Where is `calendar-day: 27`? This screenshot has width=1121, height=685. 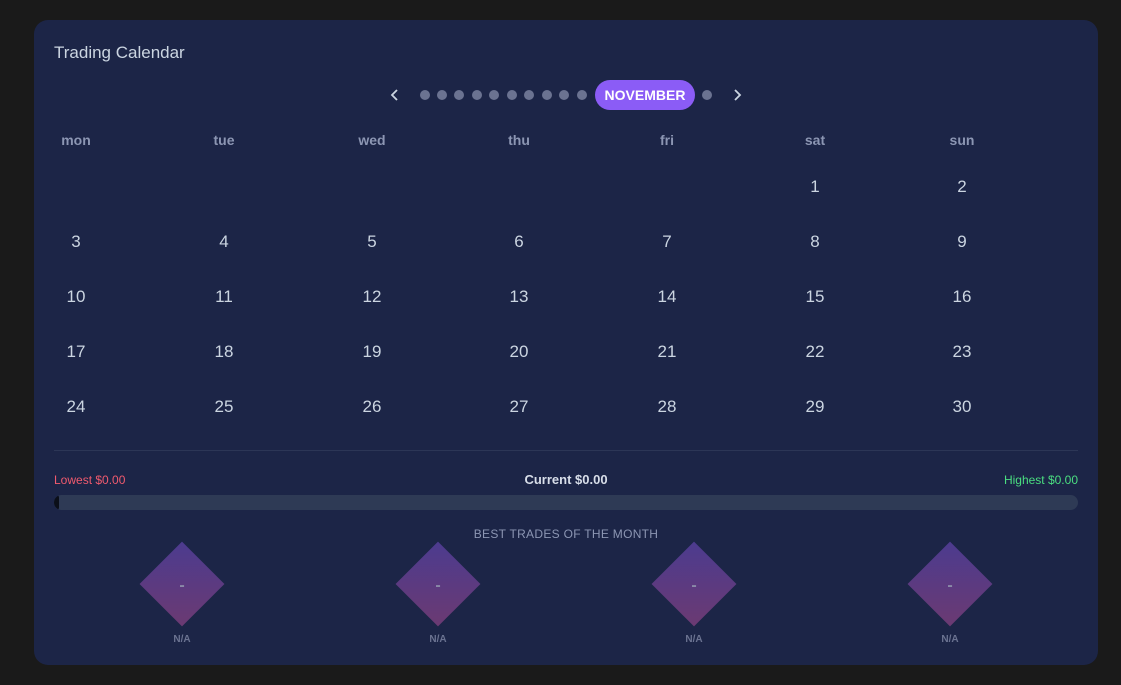
calendar-day: 27 is located at coordinates (519, 407).